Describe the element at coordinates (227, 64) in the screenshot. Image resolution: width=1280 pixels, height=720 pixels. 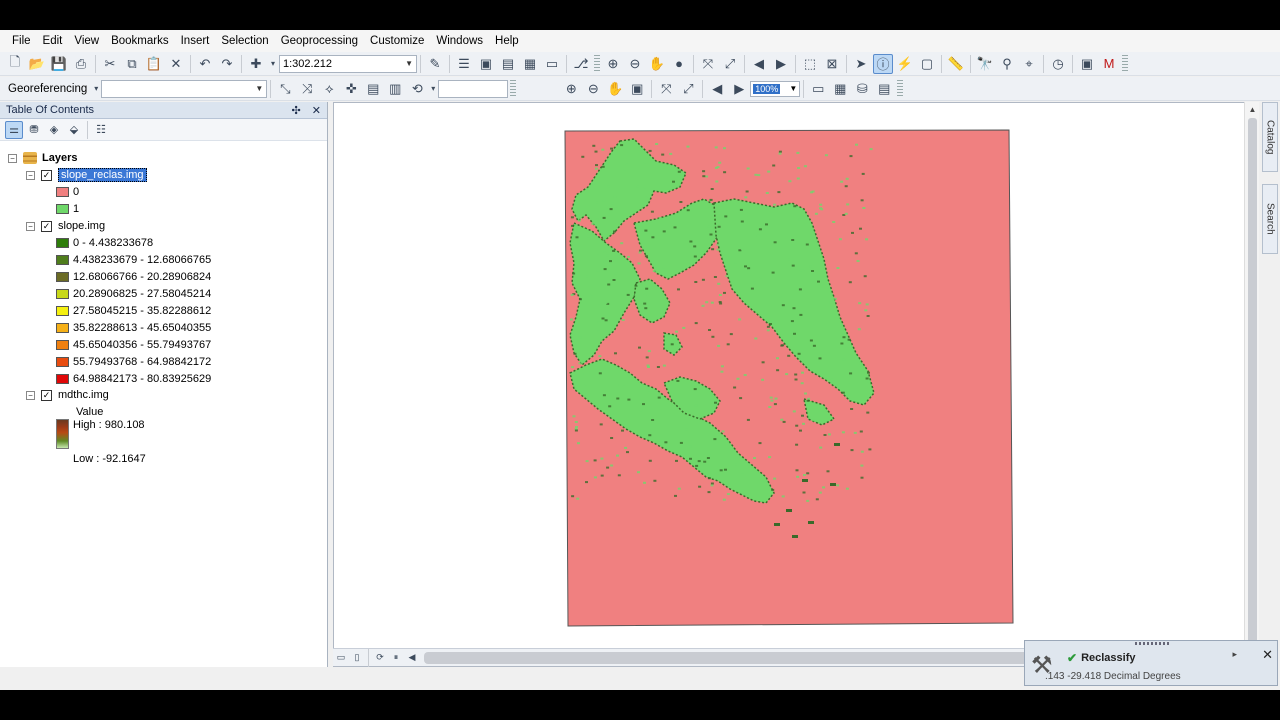
I see `redo-icon: ↷` at that location.